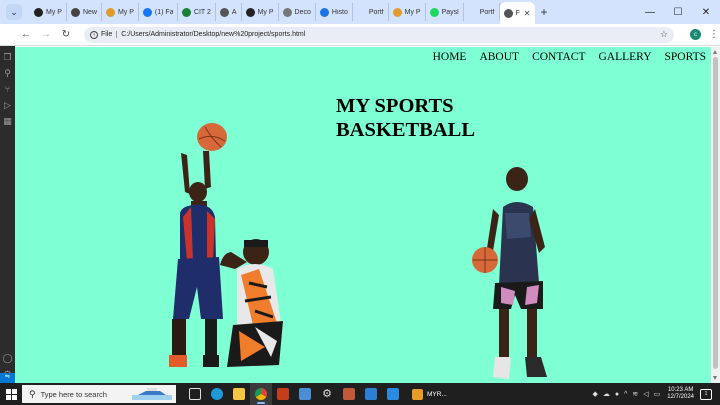  I want to click on scroll-up-arrow-icon, so click(715, 52).